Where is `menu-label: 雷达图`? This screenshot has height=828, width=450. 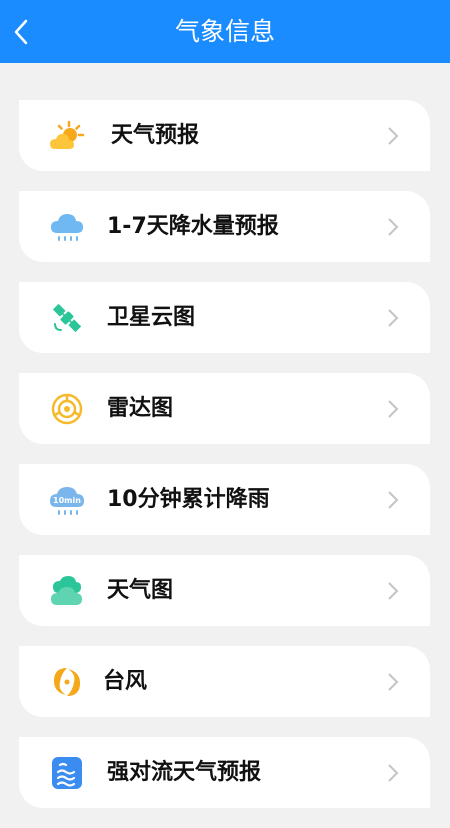
menu-label: 雷达图 is located at coordinates (140, 408).